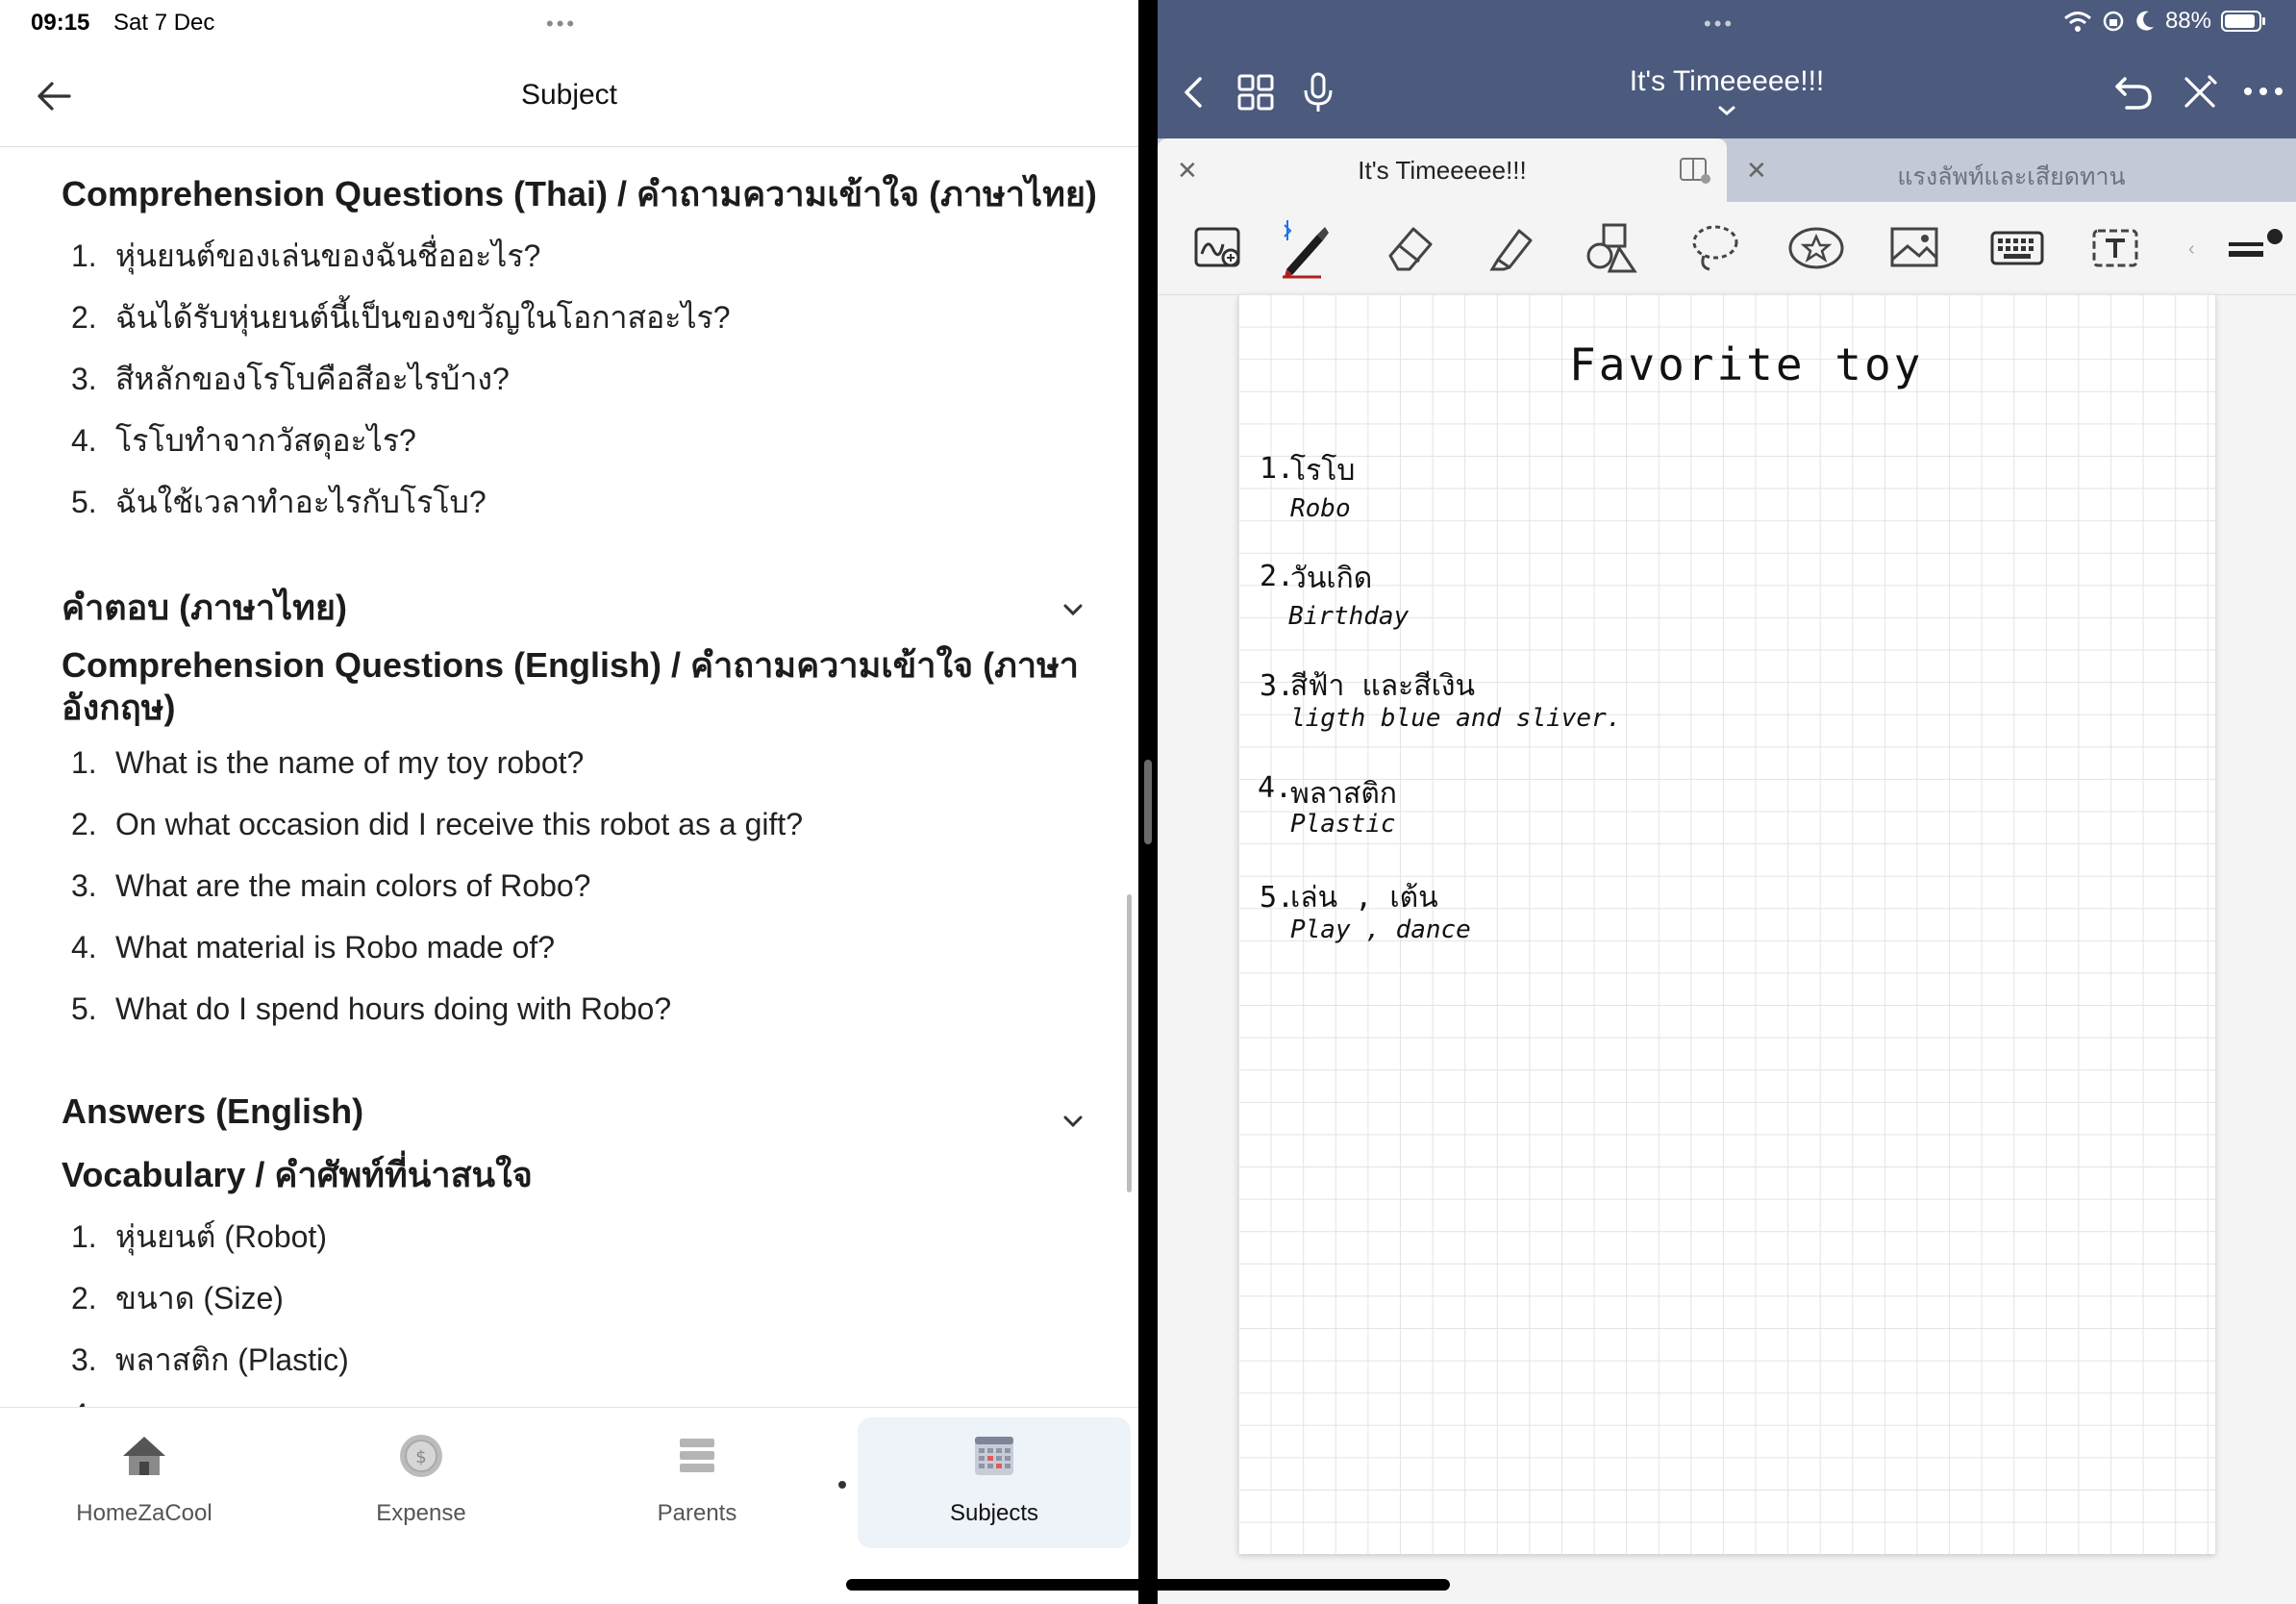 This screenshot has height=1604, width=2296. I want to click on handwriting-zoom-icon, so click(1219, 248).